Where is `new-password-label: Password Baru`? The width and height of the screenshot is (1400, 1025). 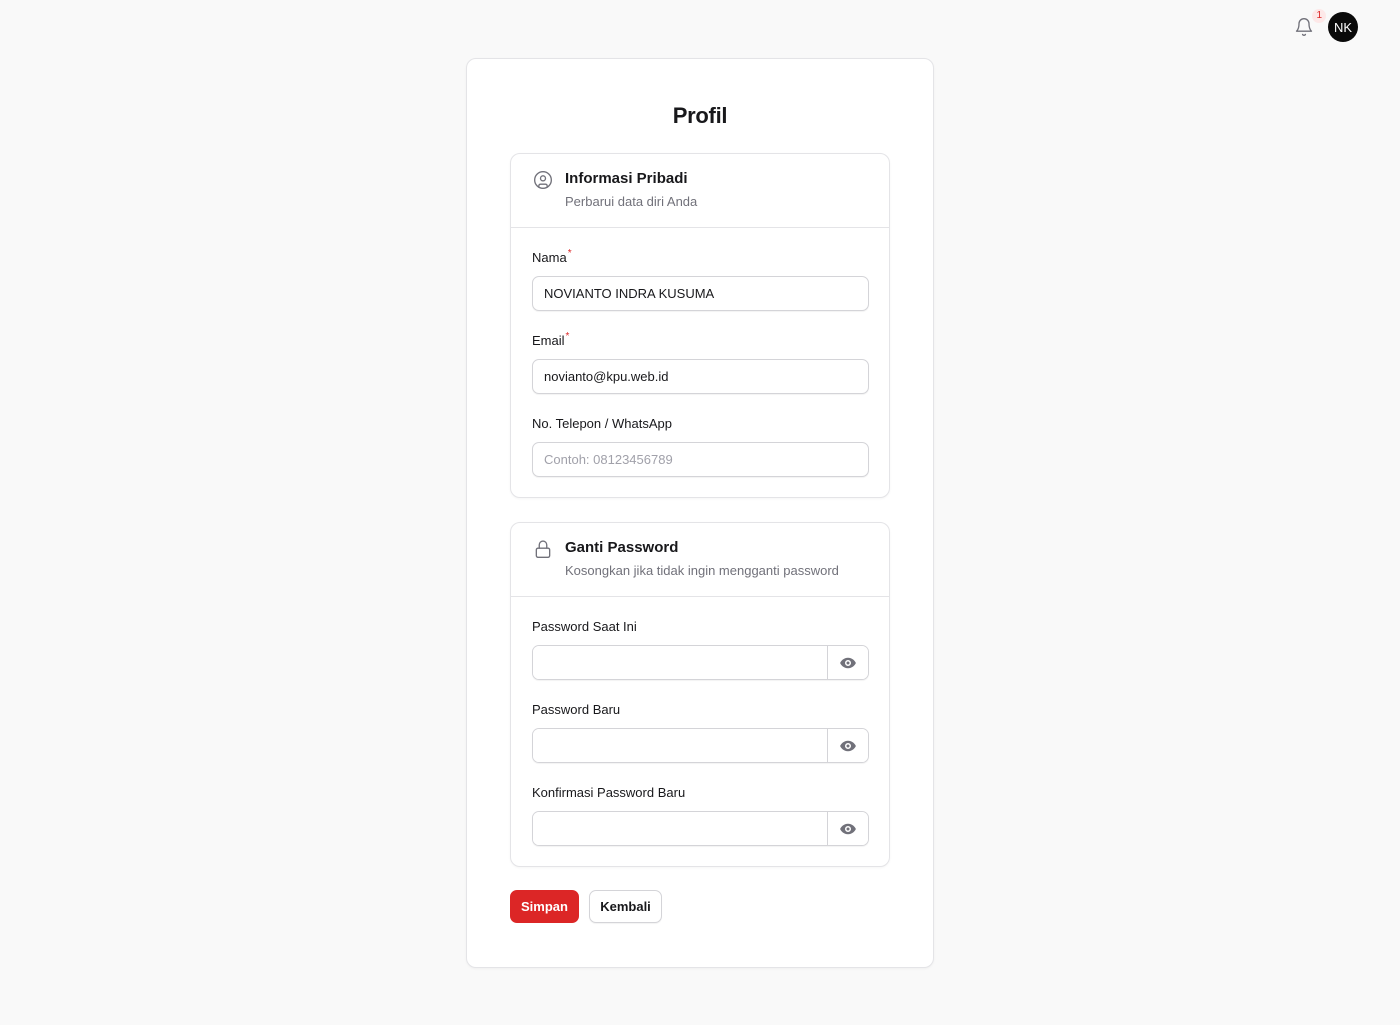
new-password-label: Password Baru is located at coordinates (576, 709).